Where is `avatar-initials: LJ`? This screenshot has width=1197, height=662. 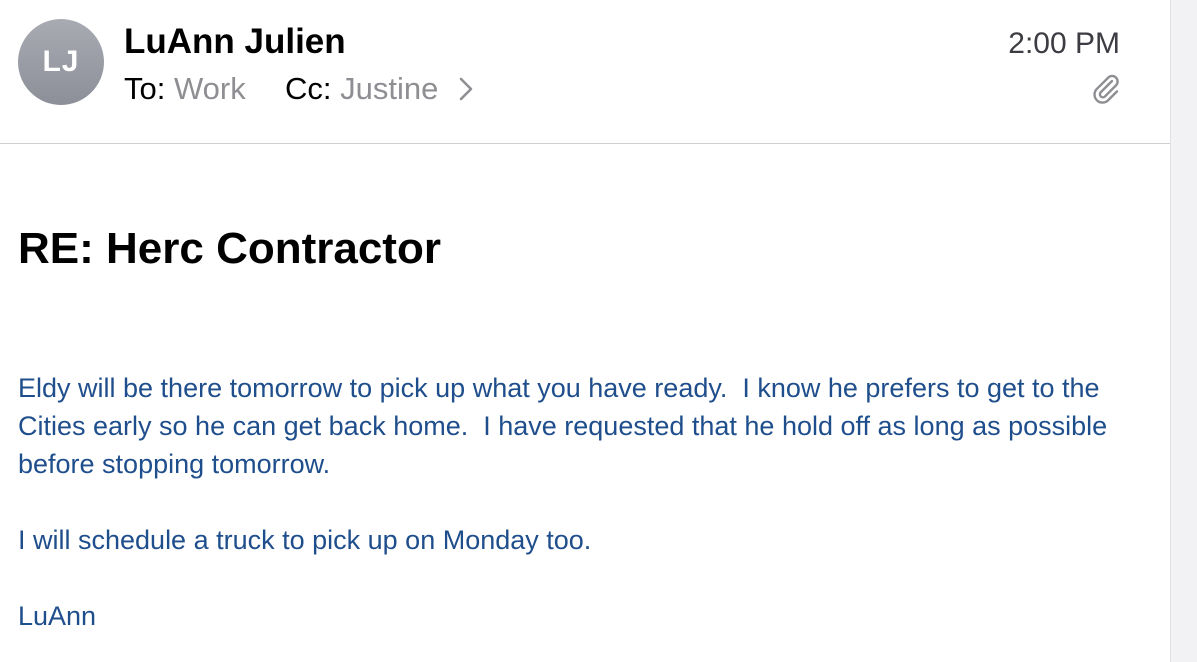 avatar-initials: LJ is located at coordinates (61, 61).